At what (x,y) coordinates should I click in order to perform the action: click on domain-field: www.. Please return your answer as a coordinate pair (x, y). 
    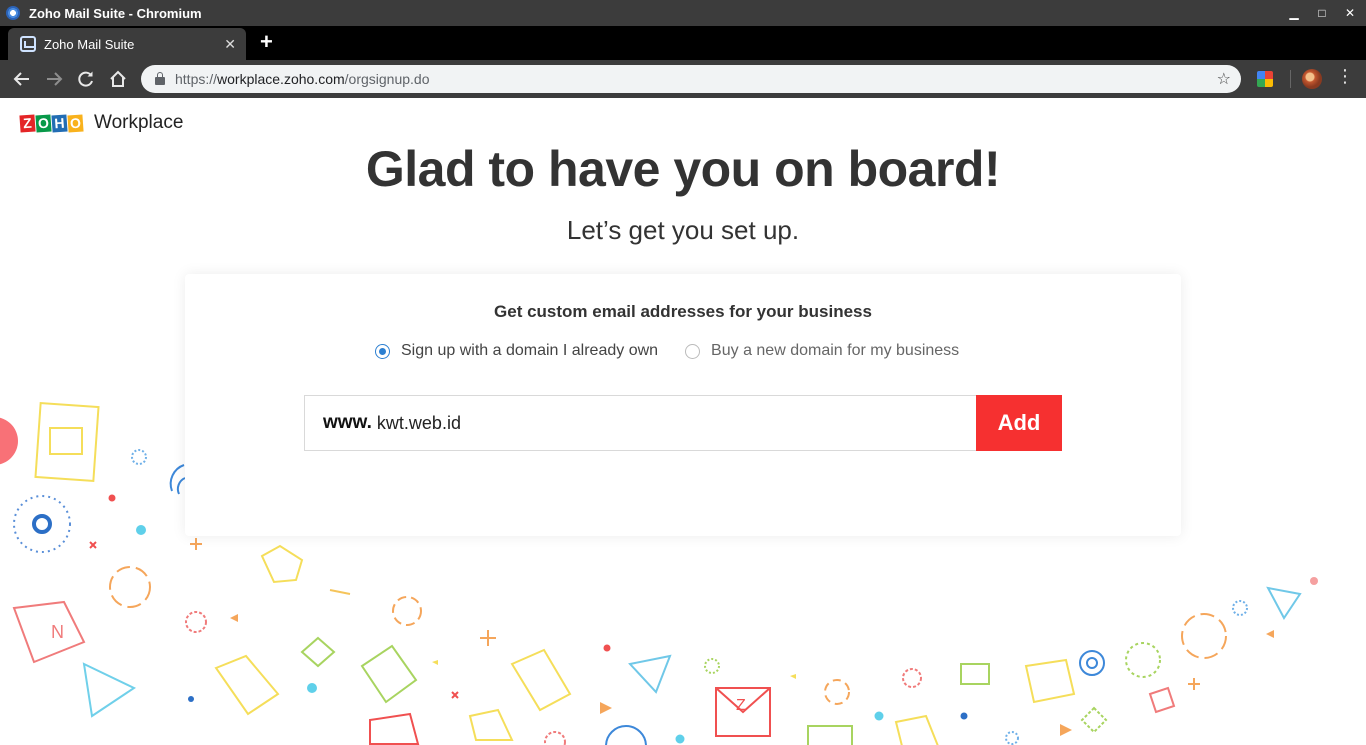
    Looking at the image, I should click on (640, 423).